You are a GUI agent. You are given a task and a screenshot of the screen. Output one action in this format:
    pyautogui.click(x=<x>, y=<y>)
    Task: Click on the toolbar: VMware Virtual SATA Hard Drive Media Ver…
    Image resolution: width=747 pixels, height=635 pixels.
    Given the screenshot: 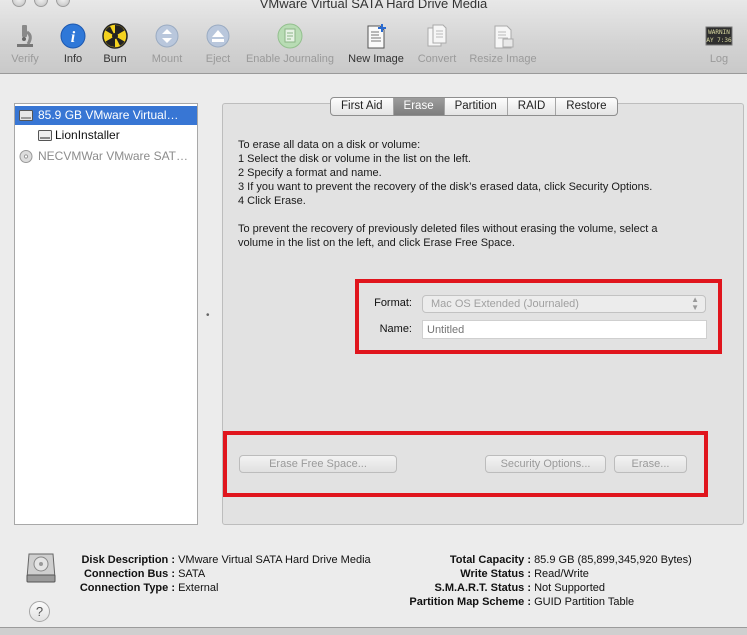 What is the action you would take?
    pyautogui.click(x=373, y=37)
    